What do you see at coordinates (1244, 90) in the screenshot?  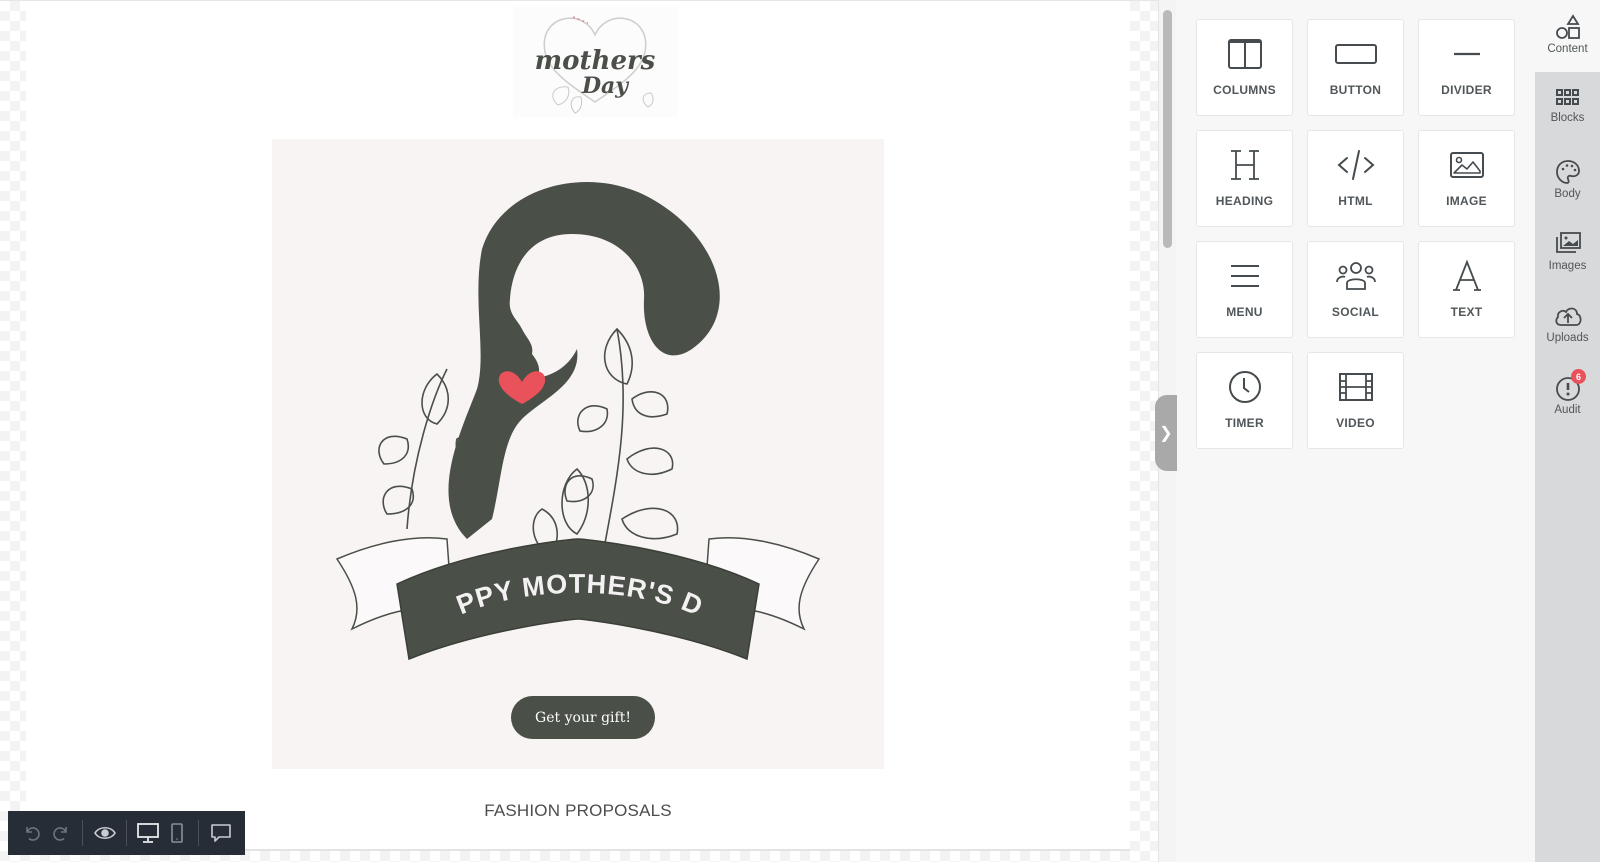 I see `tool-label: COLUMNS` at bounding box center [1244, 90].